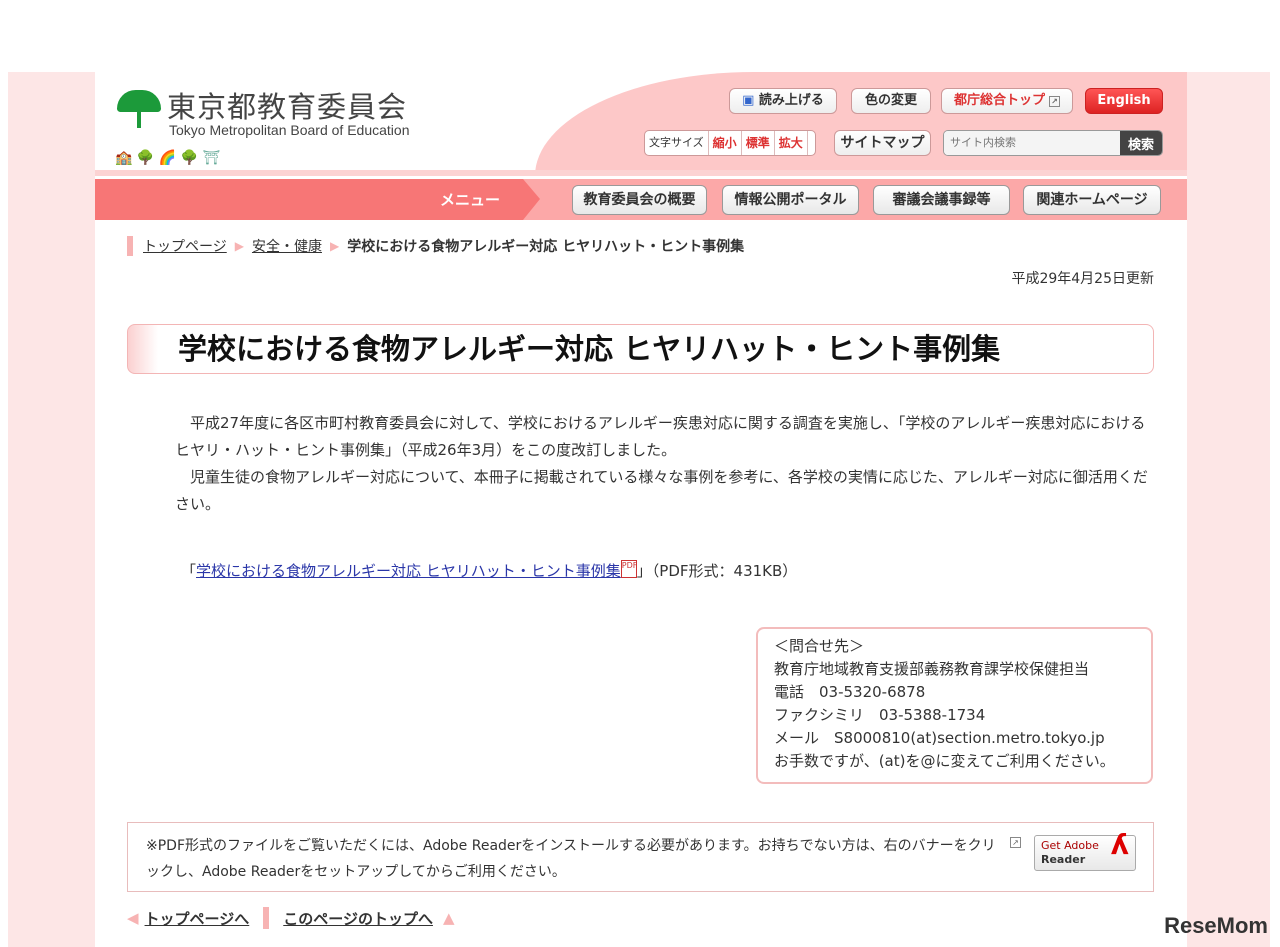 The height and width of the screenshot is (947, 1280). I want to click on pdf-bracket: 「, so click(189, 571).